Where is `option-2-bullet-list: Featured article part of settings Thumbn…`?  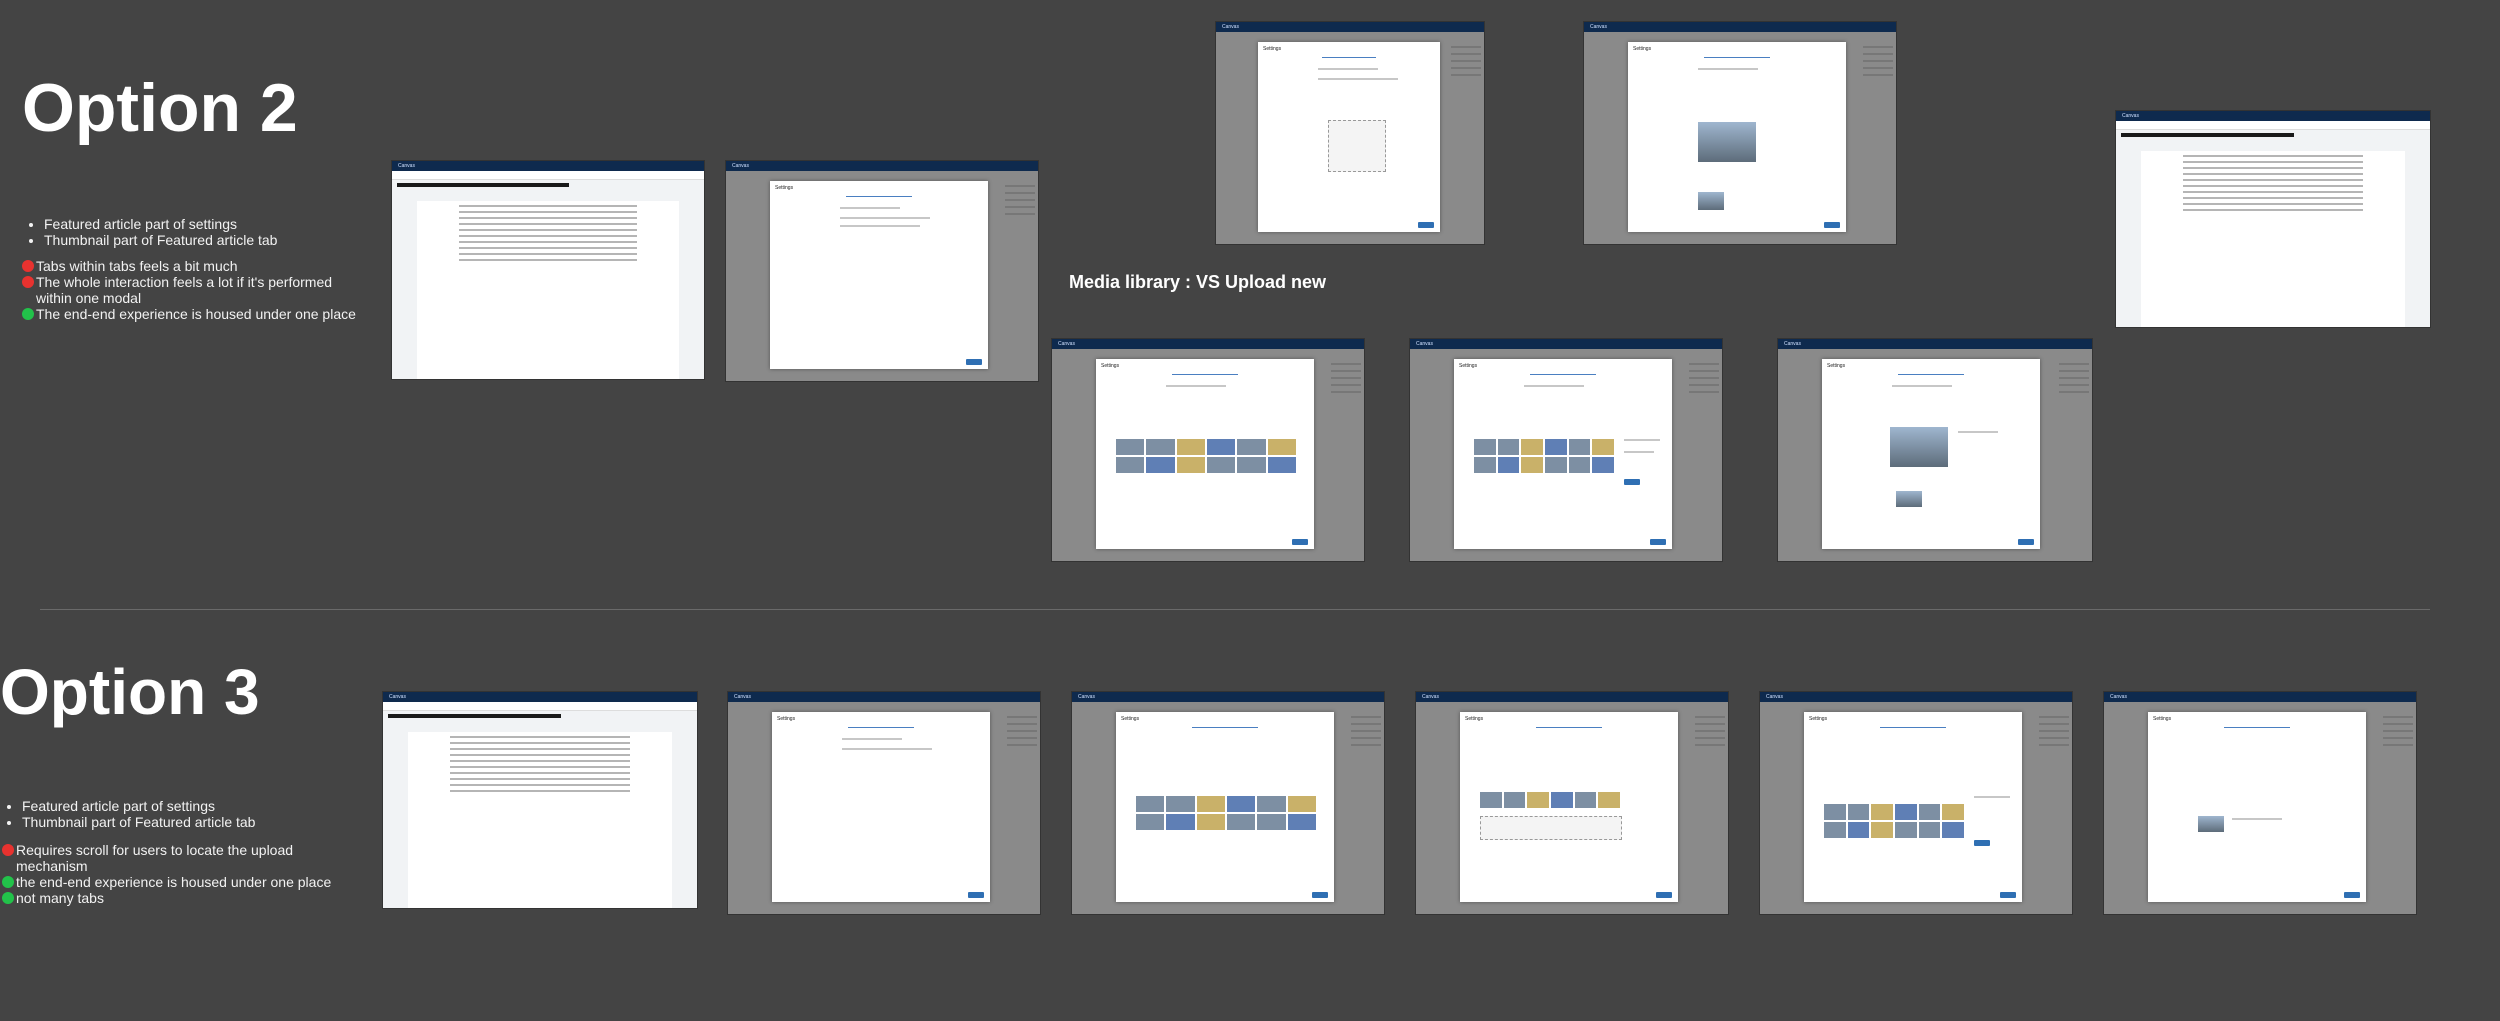
option-2-bullet-list: Featured article part of settings Thumbn… is located at coordinates (192, 232).